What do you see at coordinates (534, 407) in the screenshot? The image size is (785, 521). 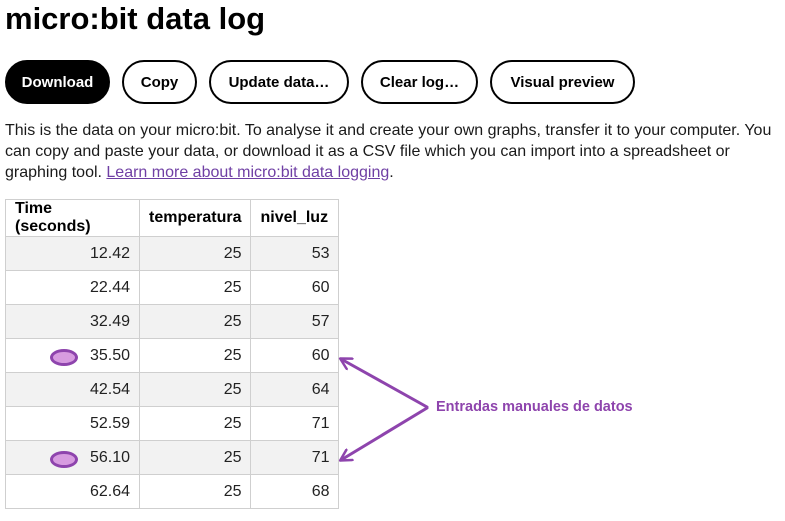 I see `annotation-label: Entradas manuales de datos` at bounding box center [534, 407].